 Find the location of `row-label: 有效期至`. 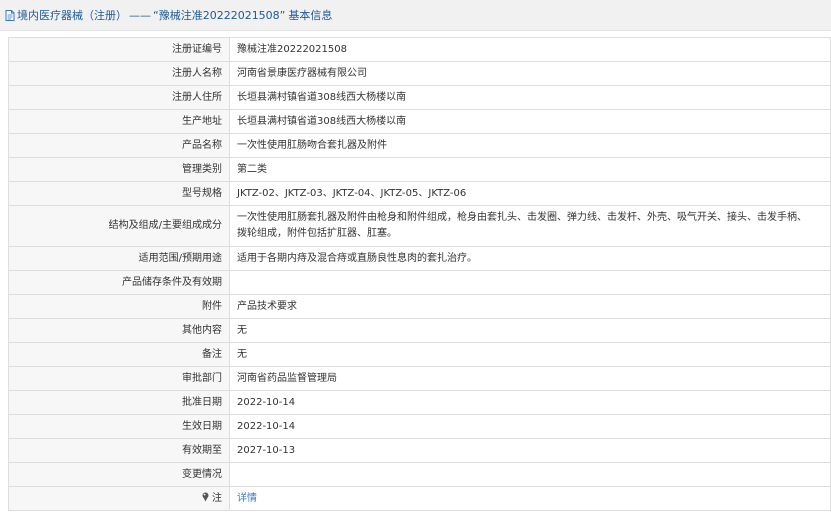

row-label: 有效期至 is located at coordinates (119, 450).